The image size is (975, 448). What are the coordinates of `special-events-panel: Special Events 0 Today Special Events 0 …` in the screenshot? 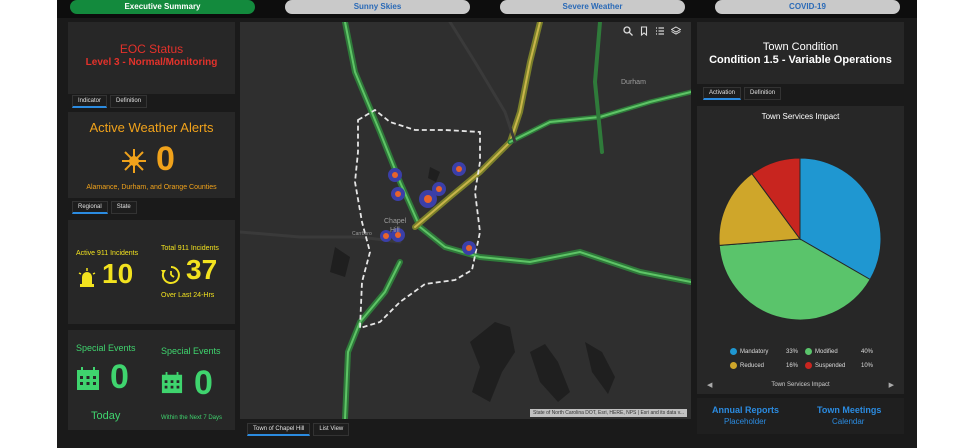 It's located at (151, 380).